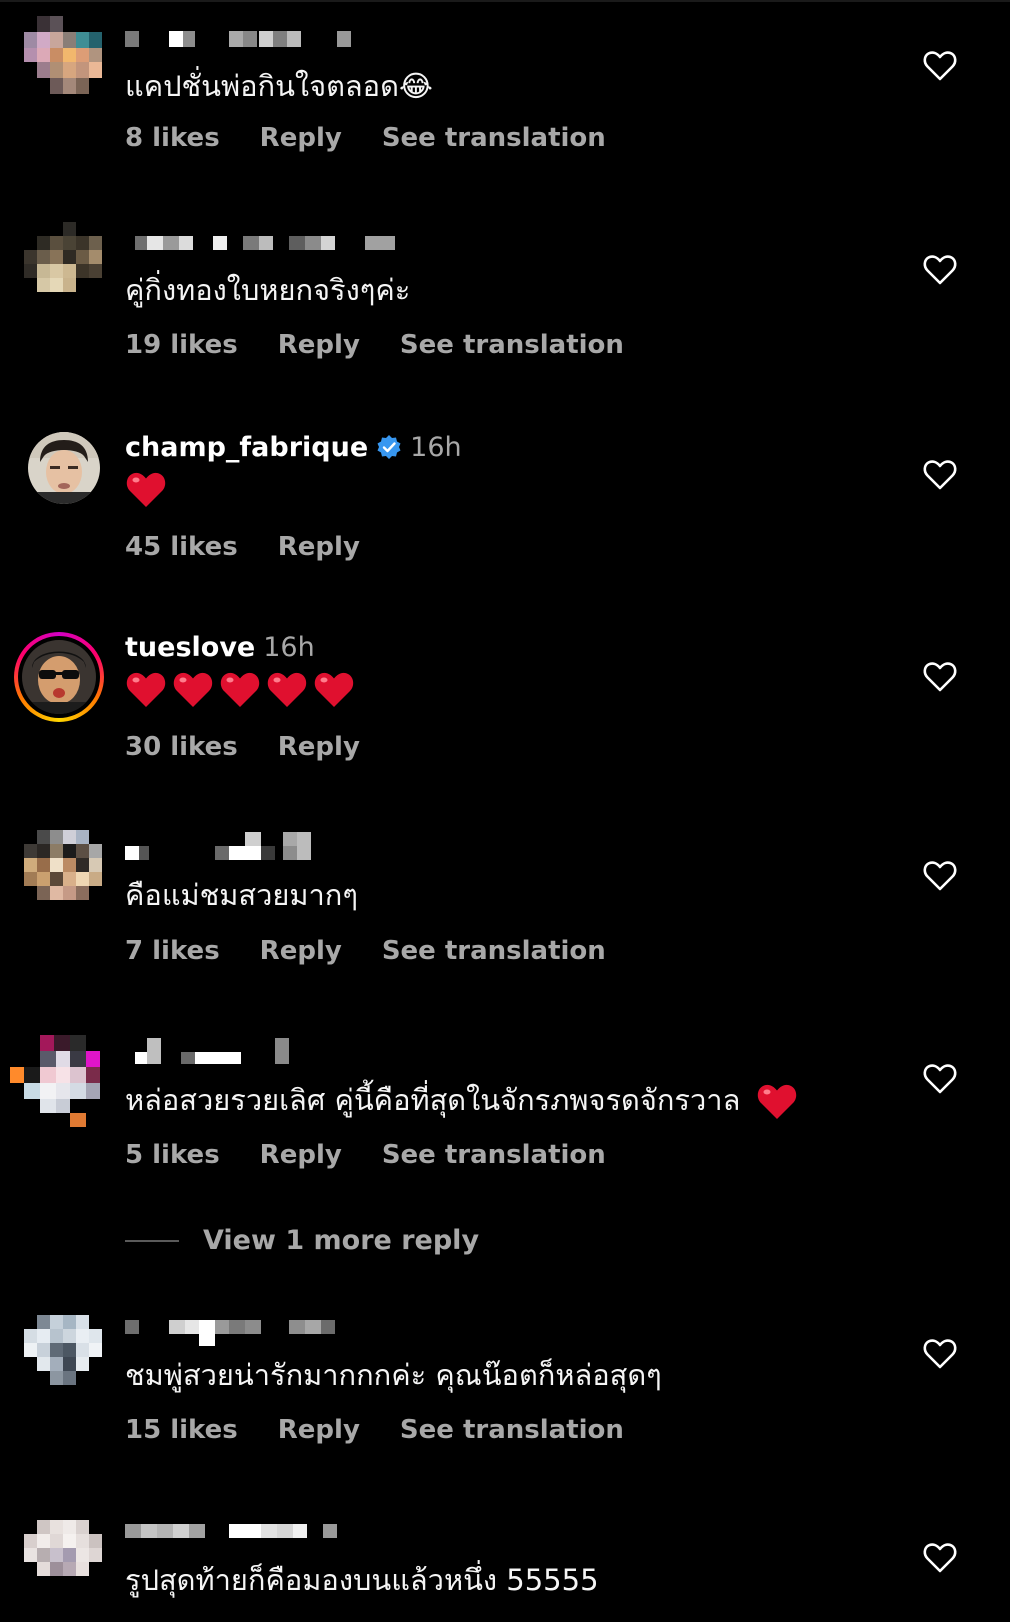 Image resolution: width=1010 pixels, height=1622 pixels. I want to click on likes-count: 45 likes, so click(181, 547).